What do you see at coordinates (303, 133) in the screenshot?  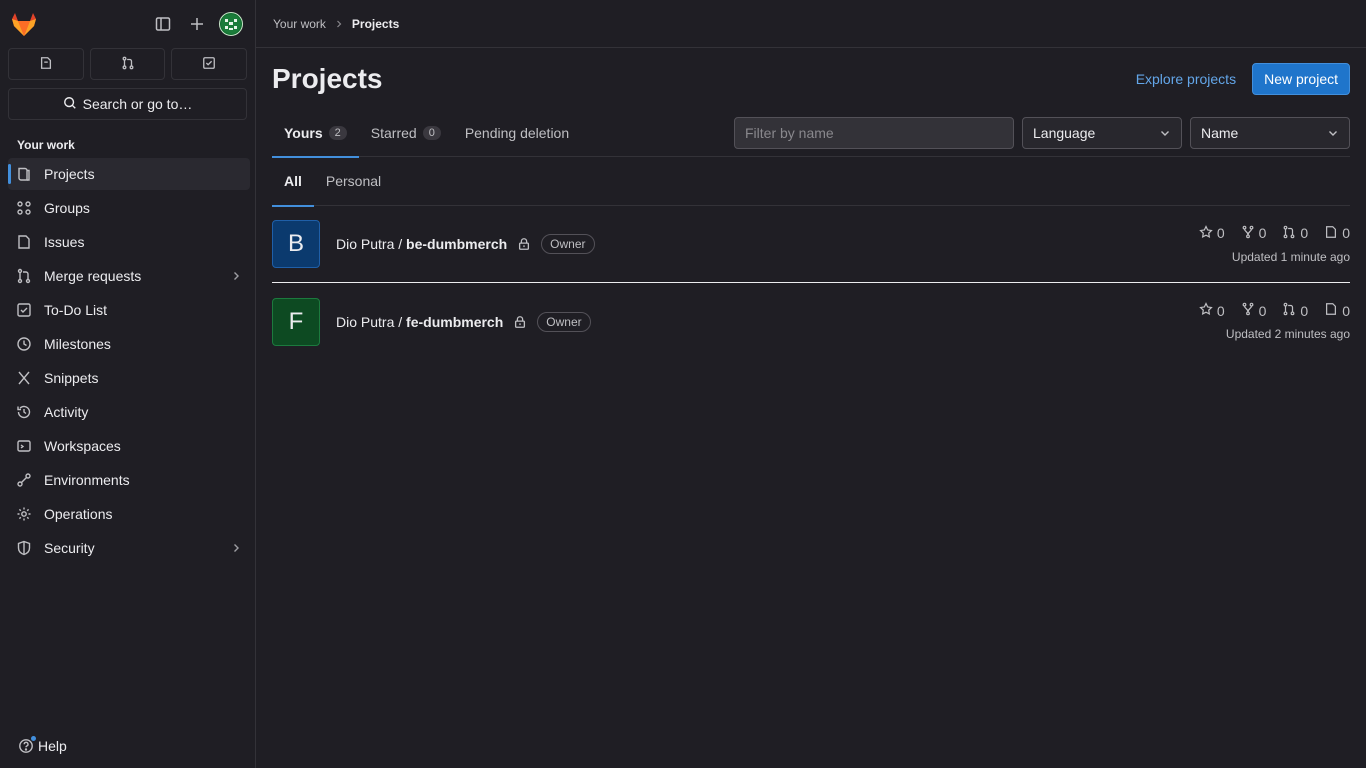 I see `tab-label: Yours` at bounding box center [303, 133].